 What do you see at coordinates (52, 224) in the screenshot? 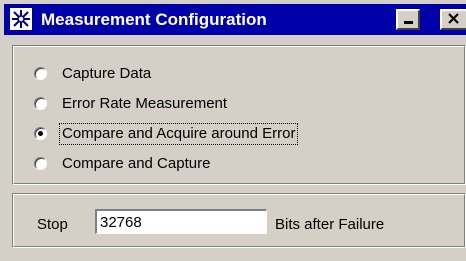
I see `stop-label: Stop` at bounding box center [52, 224].